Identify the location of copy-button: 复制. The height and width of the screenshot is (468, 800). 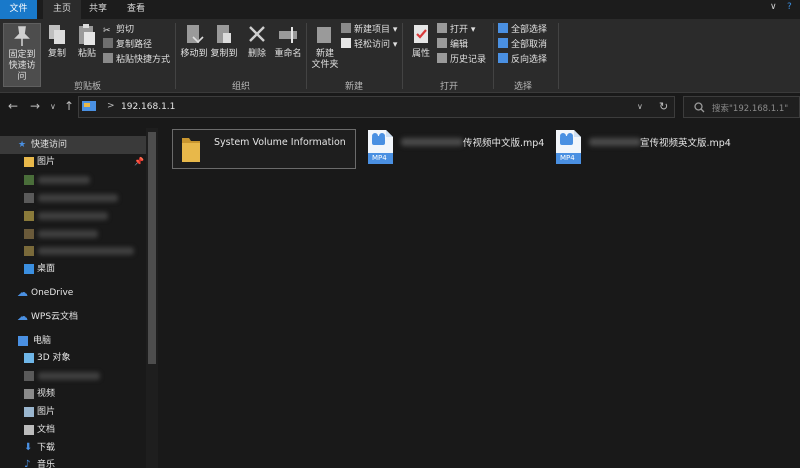
(57, 41).